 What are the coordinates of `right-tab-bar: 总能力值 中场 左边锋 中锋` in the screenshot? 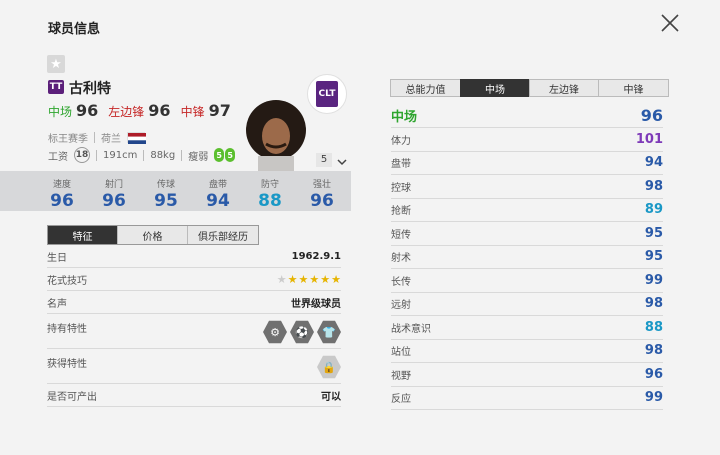 It's located at (529, 88).